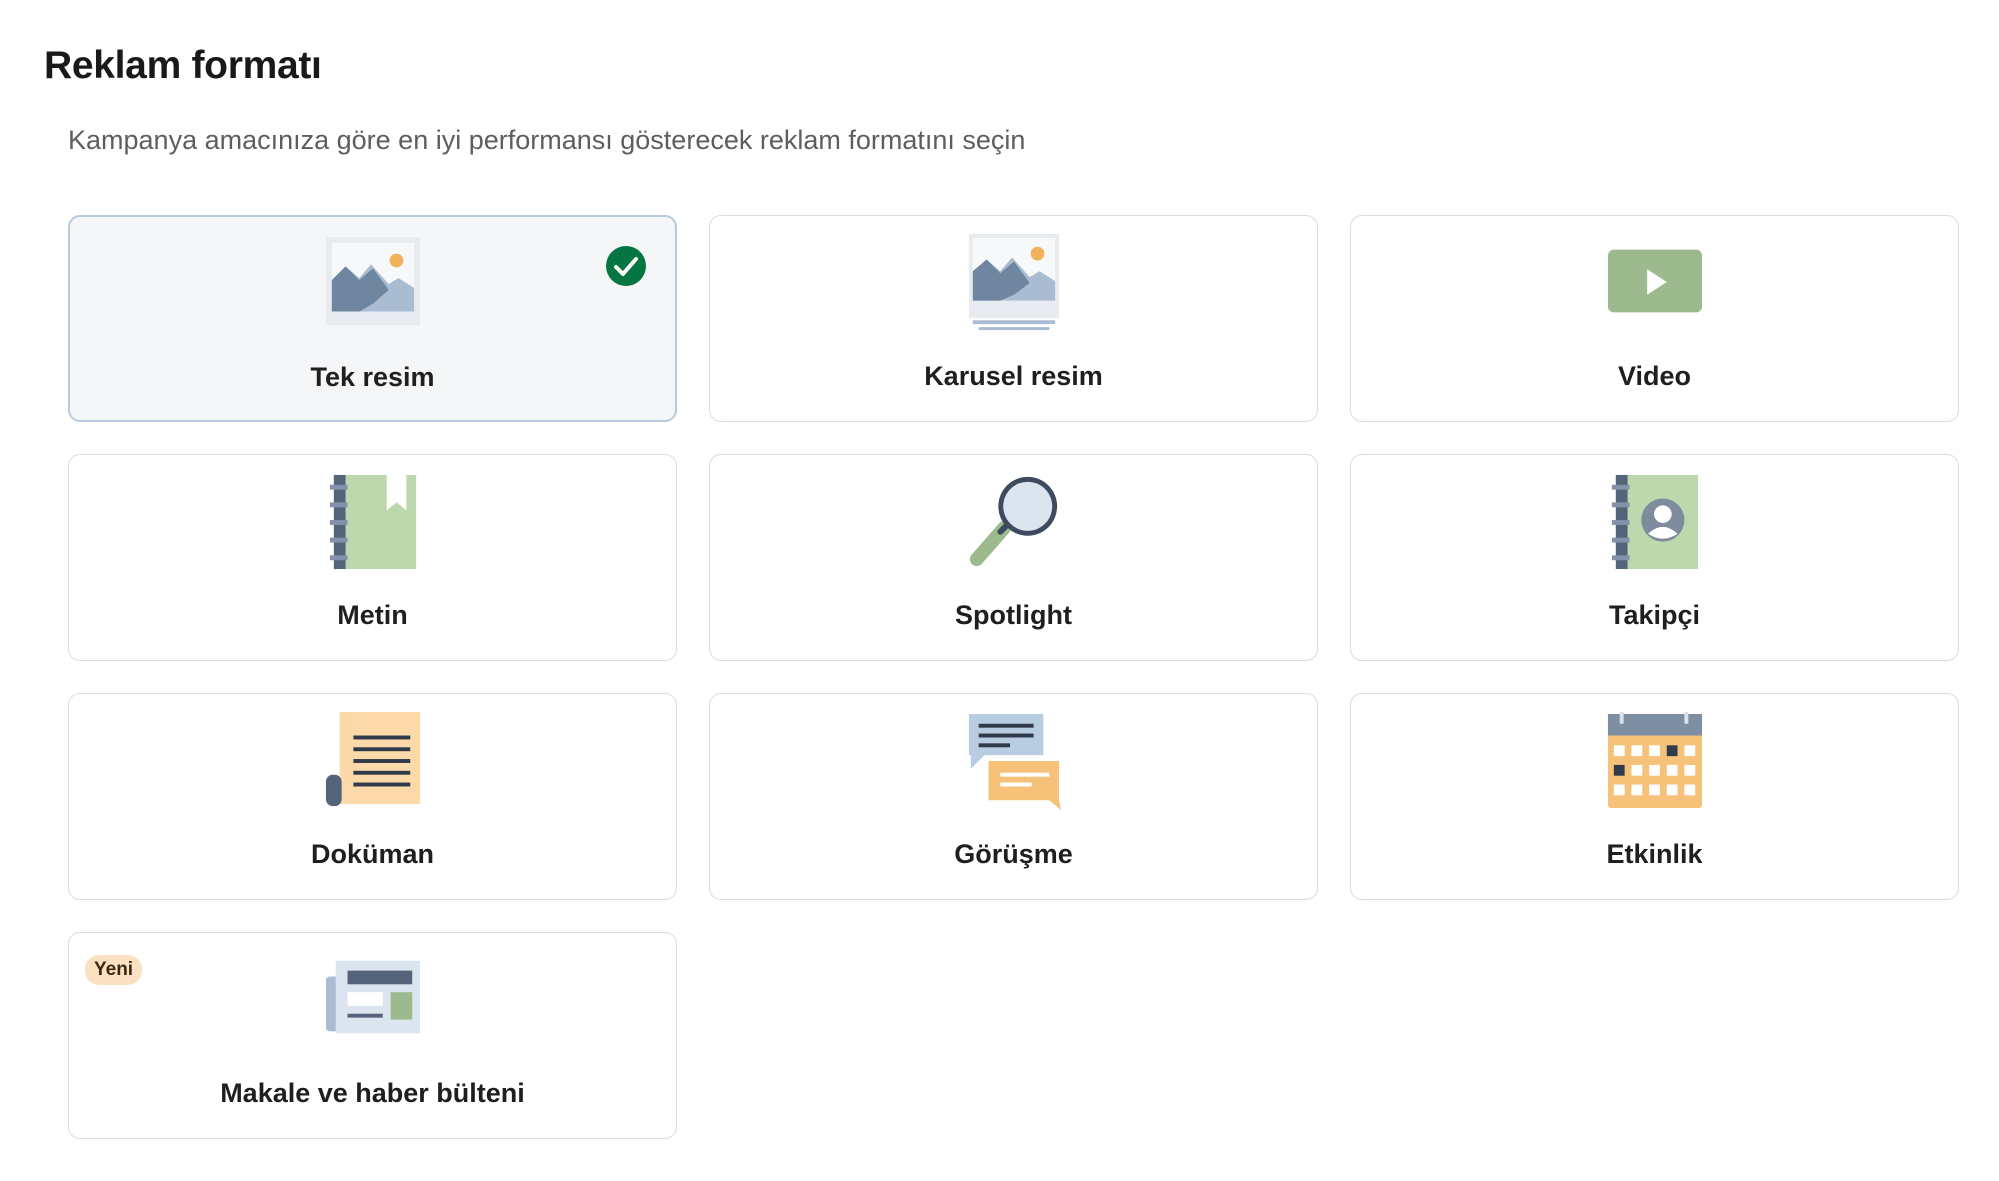 This screenshot has height=1181, width=1999. What do you see at coordinates (372, 377) in the screenshot?
I see `format-label: Tek resim` at bounding box center [372, 377].